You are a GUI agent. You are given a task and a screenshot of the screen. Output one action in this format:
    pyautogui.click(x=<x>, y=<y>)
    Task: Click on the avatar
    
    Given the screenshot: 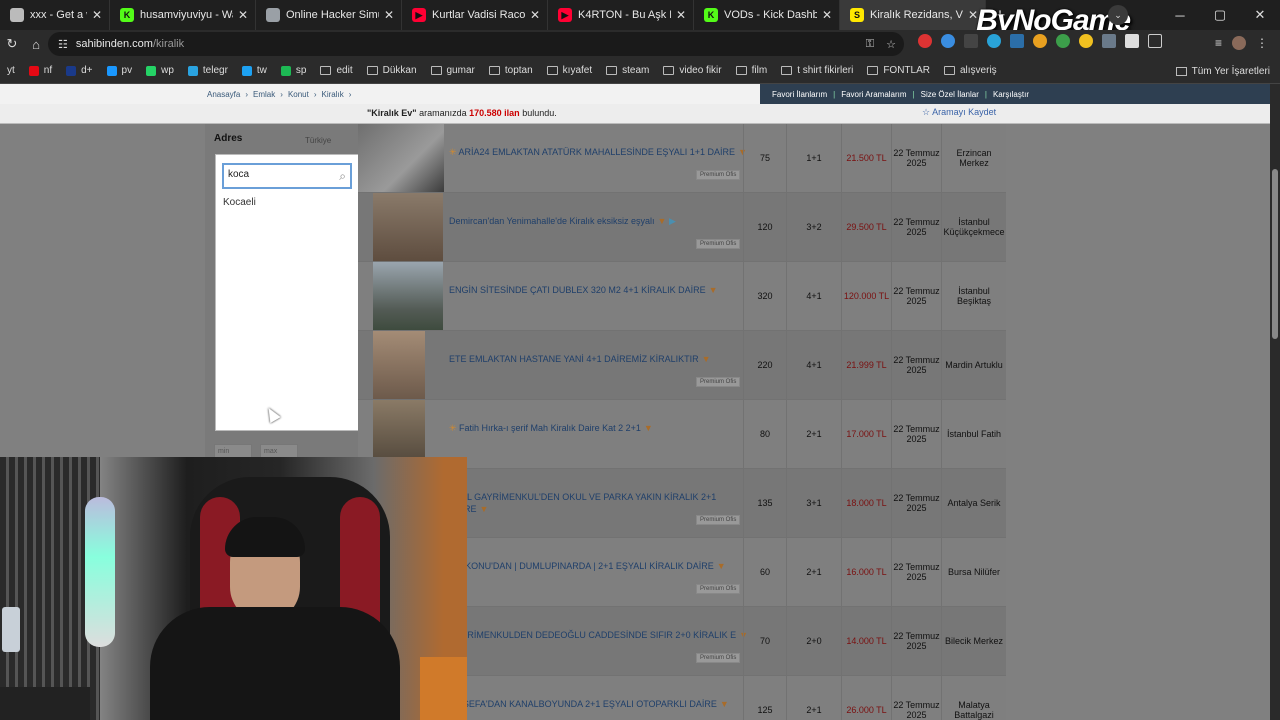 What is the action you would take?
    pyautogui.click(x=1239, y=43)
    